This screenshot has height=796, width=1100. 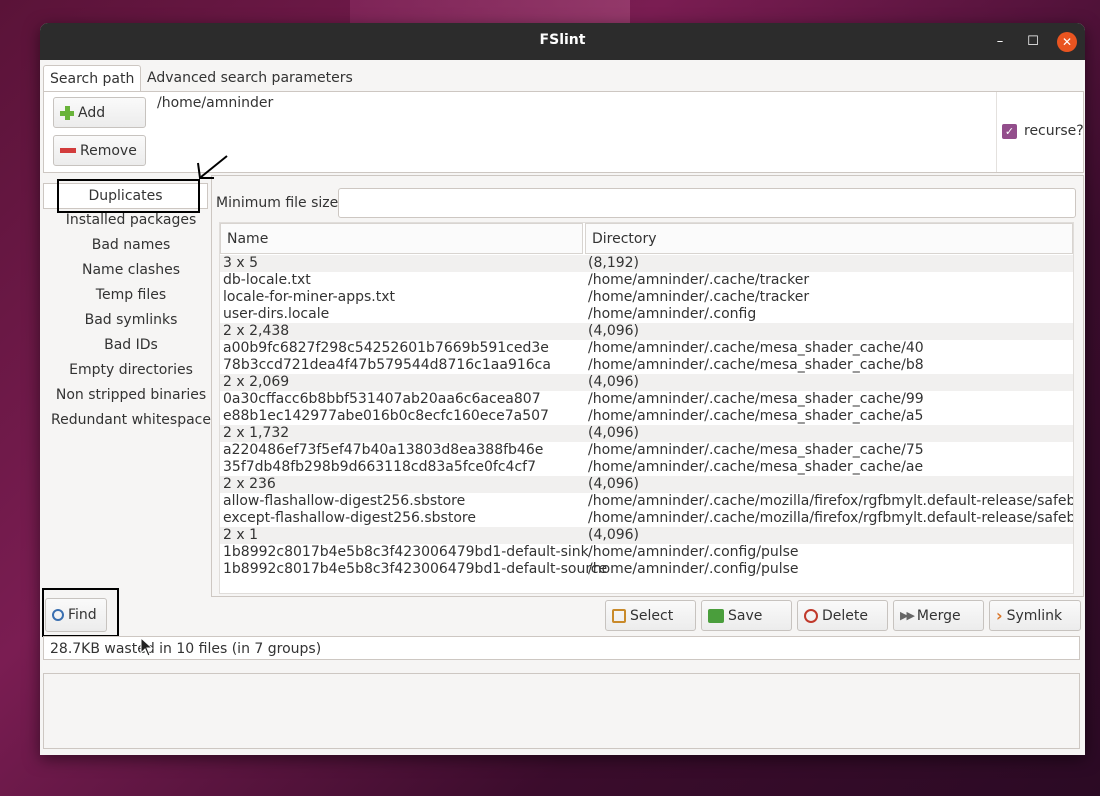 What do you see at coordinates (490, 12) in the screenshot?
I see `desktop-background-shape` at bounding box center [490, 12].